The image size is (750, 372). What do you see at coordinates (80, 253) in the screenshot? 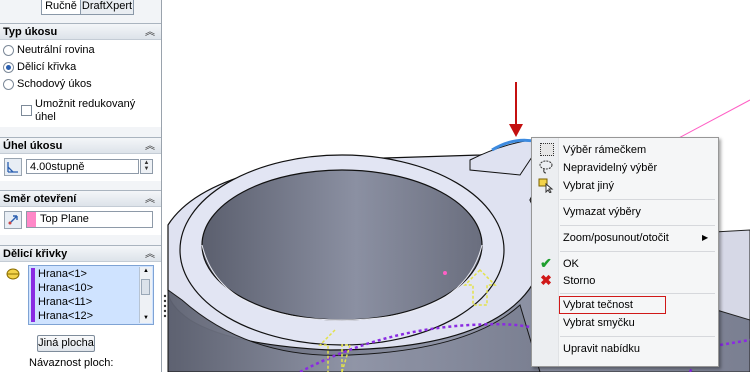
I see `parting-lines-header: Dělicí křivky ︽` at bounding box center [80, 253].